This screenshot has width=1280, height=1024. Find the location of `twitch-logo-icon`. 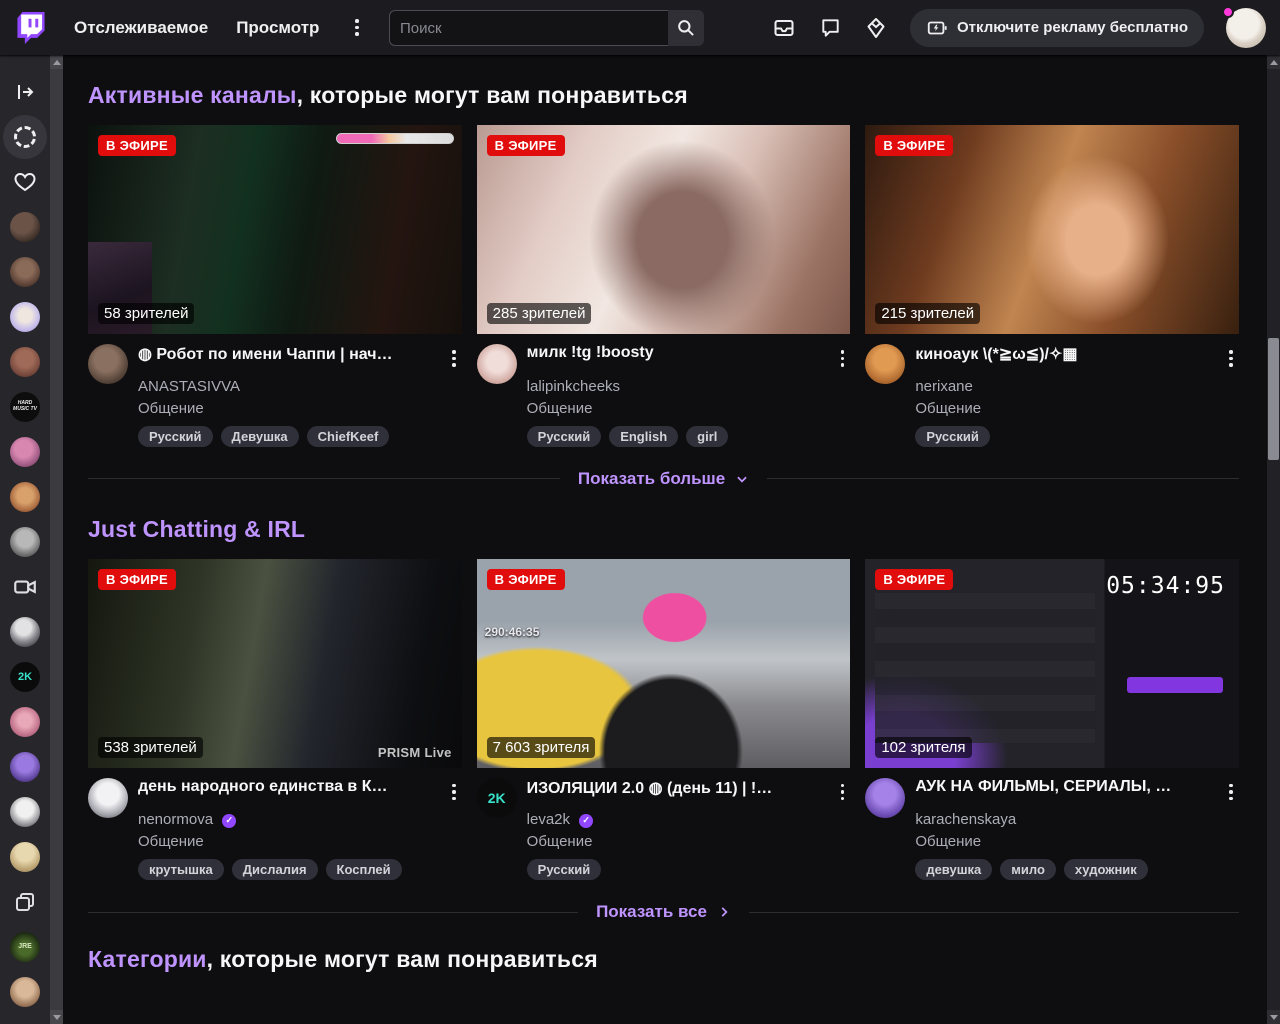

twitch-logo-icon is located at coordinates (31, 27).